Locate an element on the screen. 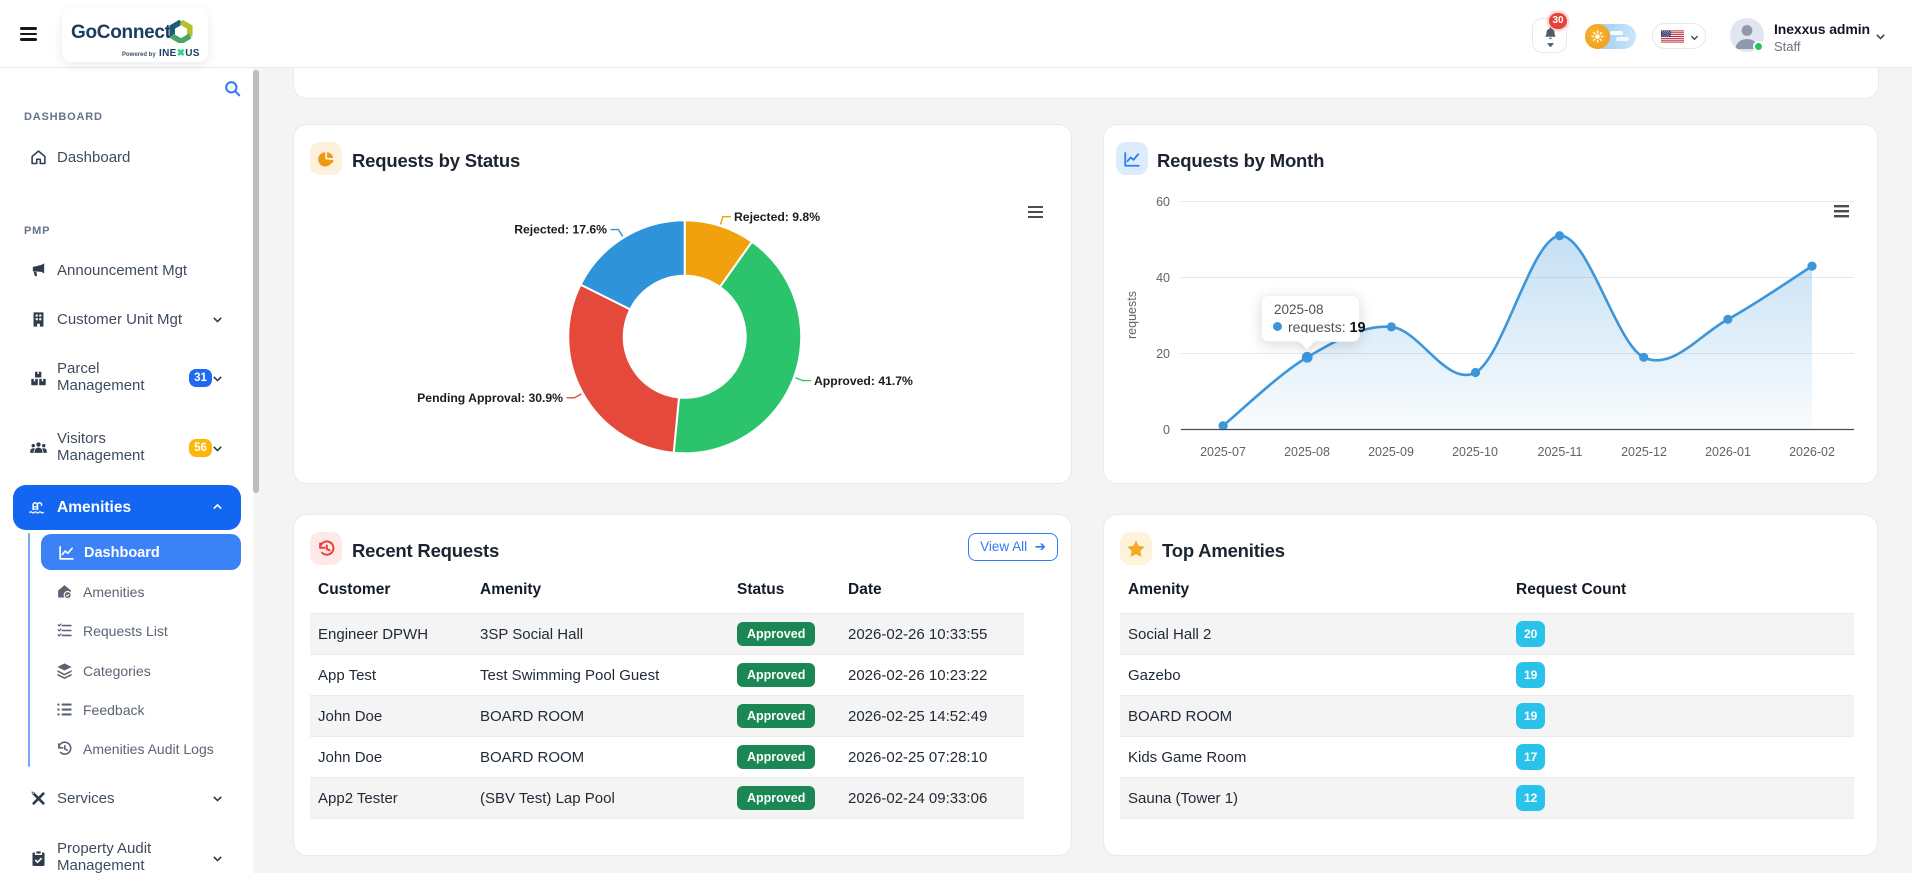 The width and height of the screenshot is (1912, 873). svg-text: 2026-02 is located at coordinates (1812, 452).